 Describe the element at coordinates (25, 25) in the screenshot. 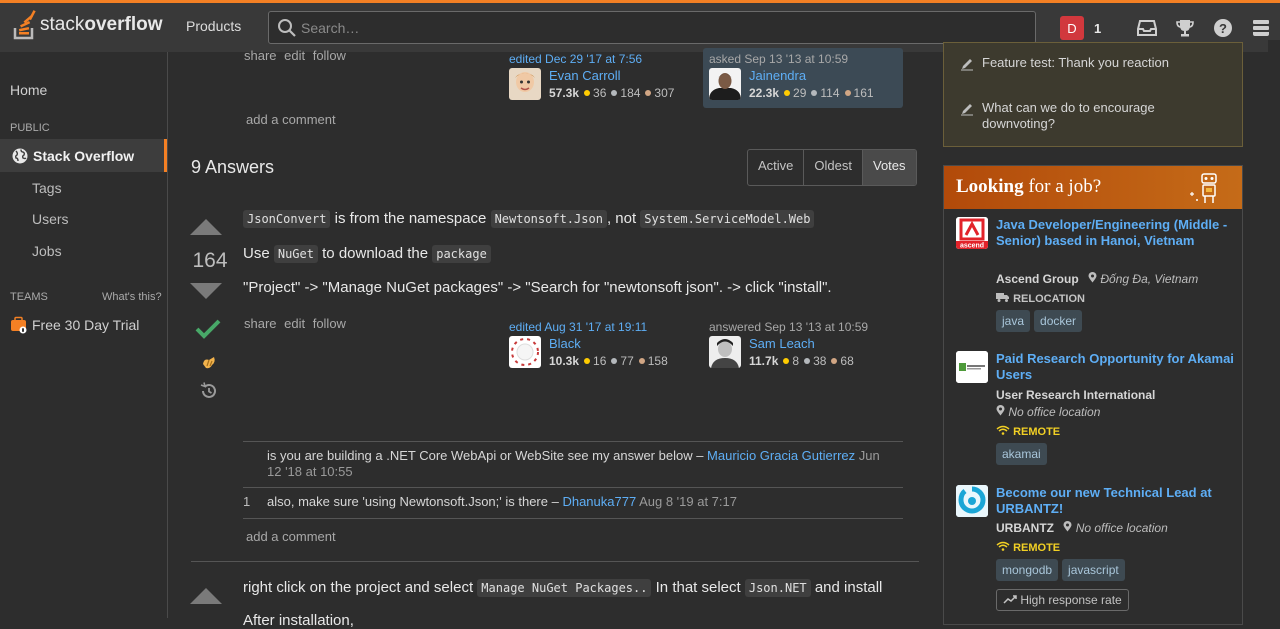

I see `stack-overflow-logo-icon` at that location.